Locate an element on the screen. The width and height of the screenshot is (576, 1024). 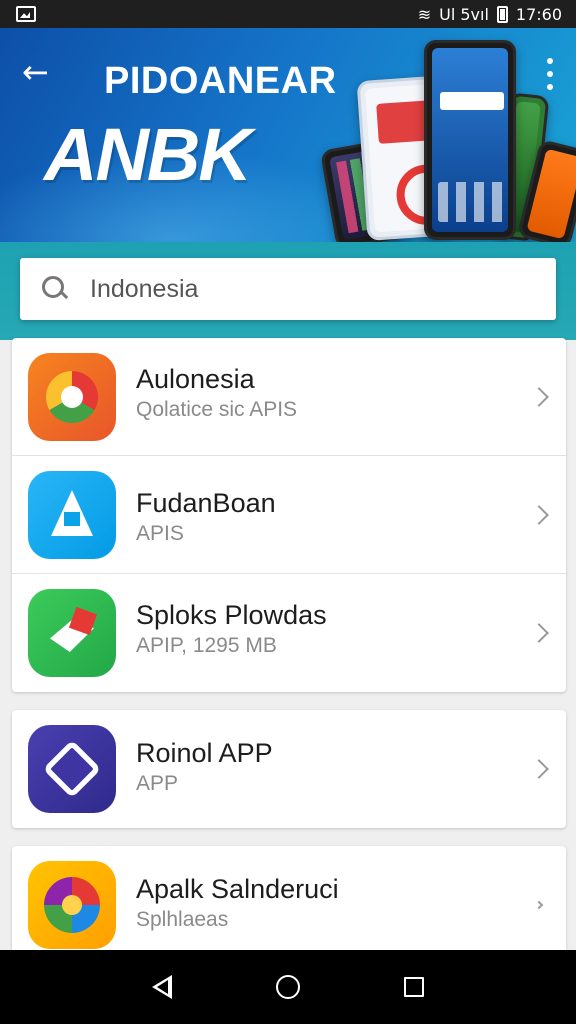
arrow-left-icon: ← is located at coordinates (35, 72).